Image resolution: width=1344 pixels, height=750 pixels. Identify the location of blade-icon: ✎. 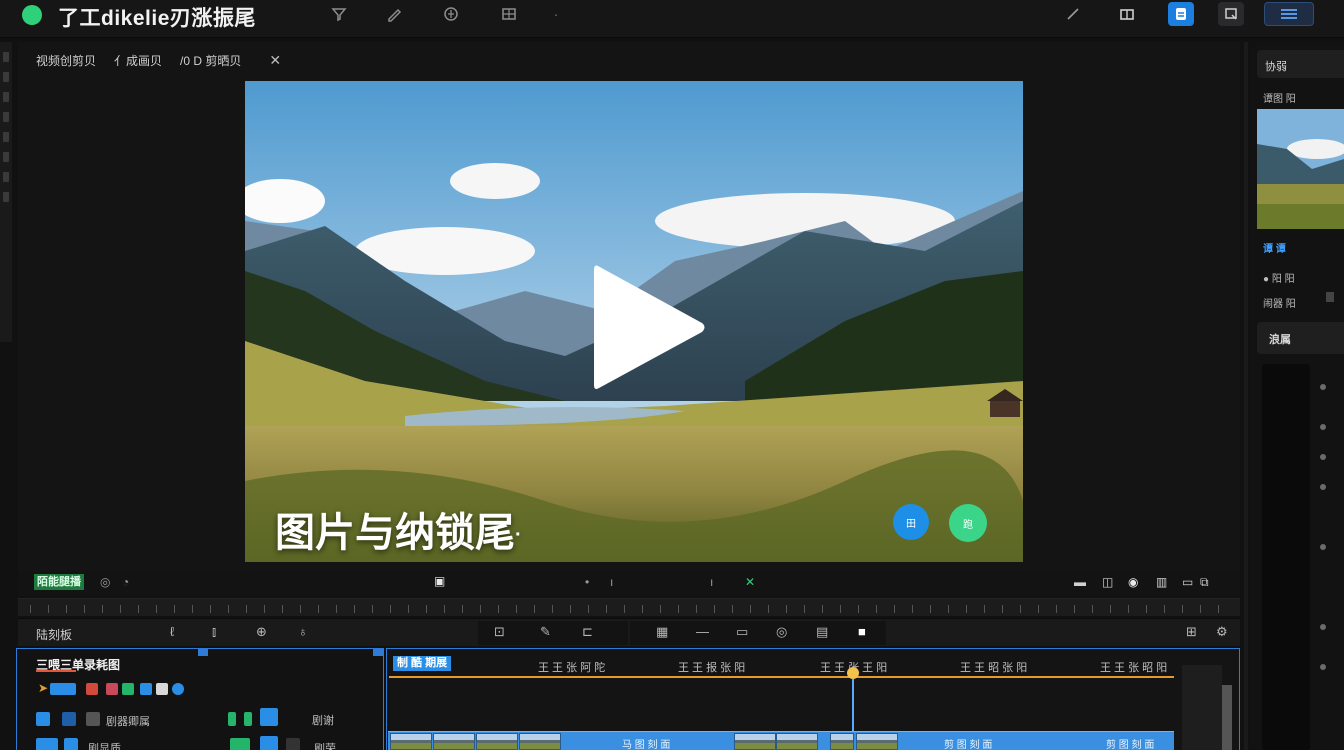
(545, 632).